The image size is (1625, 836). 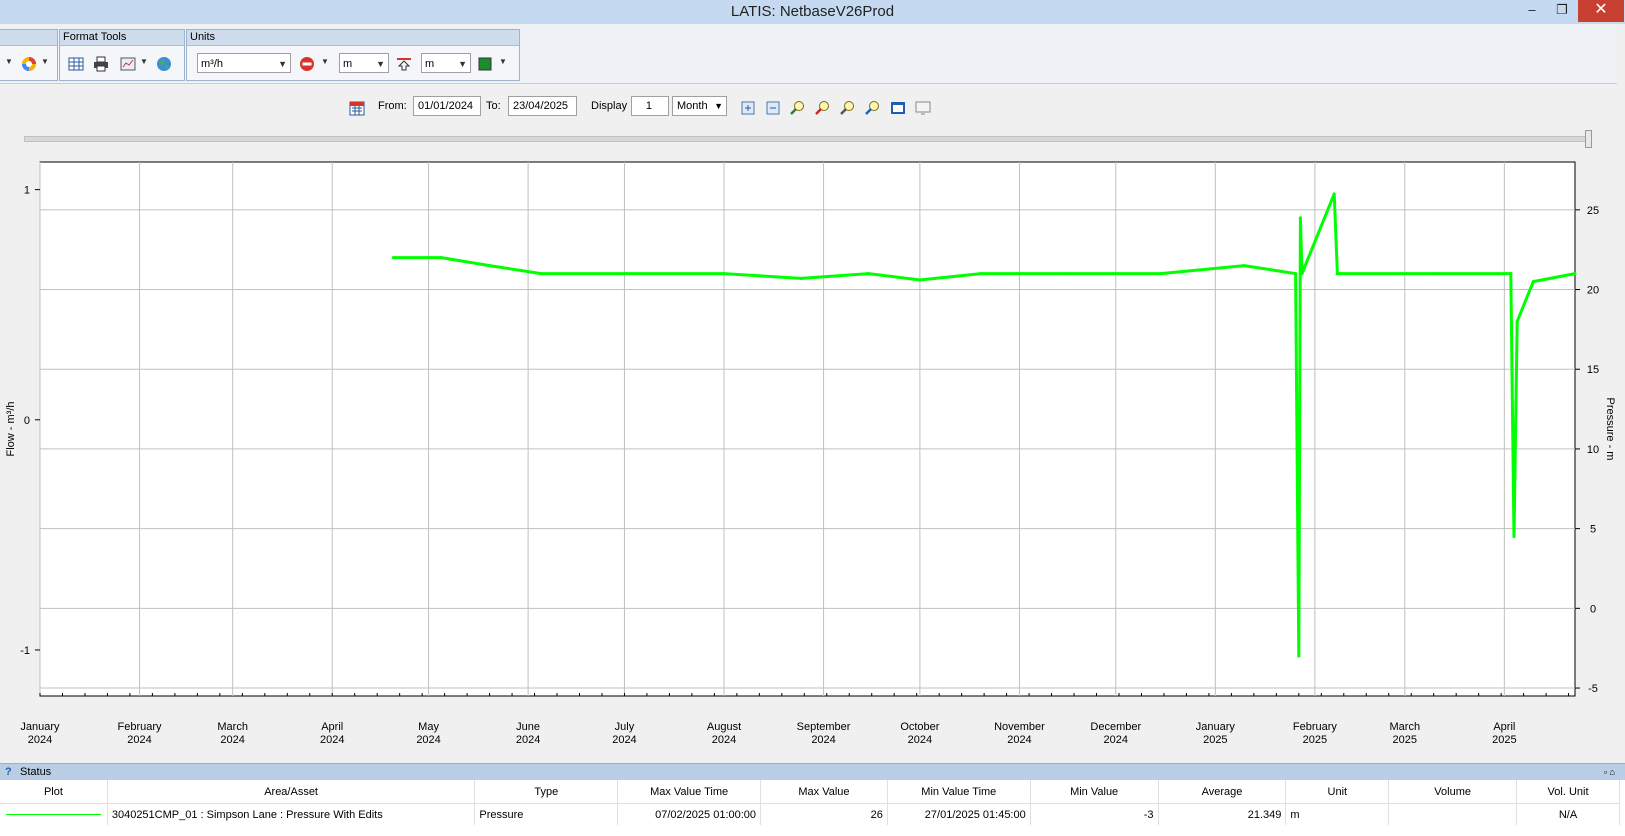 What do you see at coordinates (1337, 792) in the screenshot?
I see `col-unit: Unit` at bounding box center [1337, 792].